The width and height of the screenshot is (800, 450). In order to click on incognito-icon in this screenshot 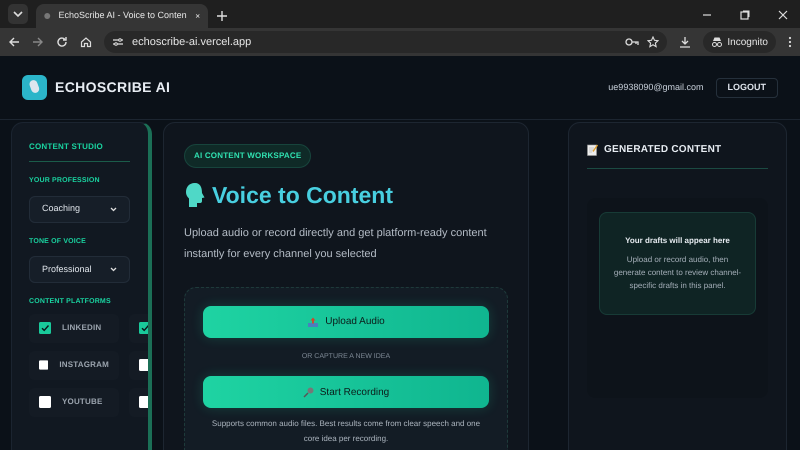, I will do `click(717, 42)`.